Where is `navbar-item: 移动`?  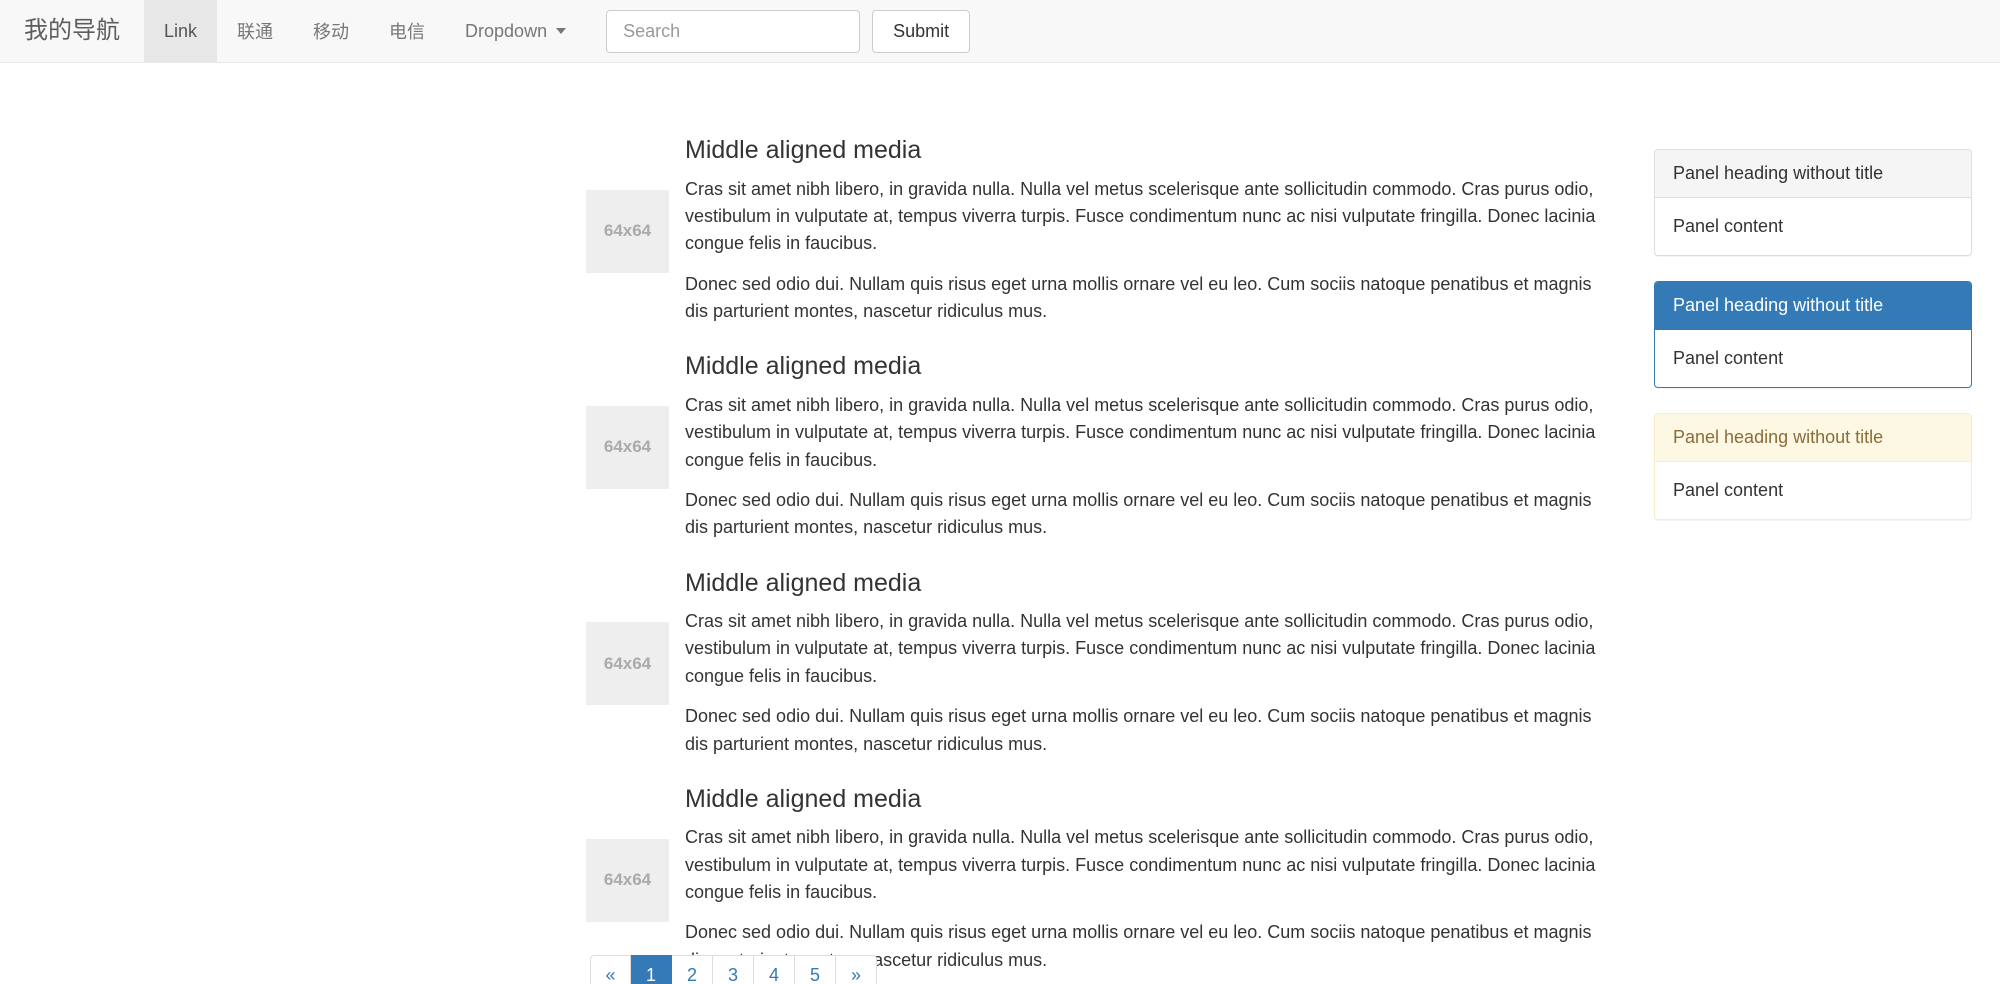 navbar-item: 移动 is located at coordinates (331, 31).